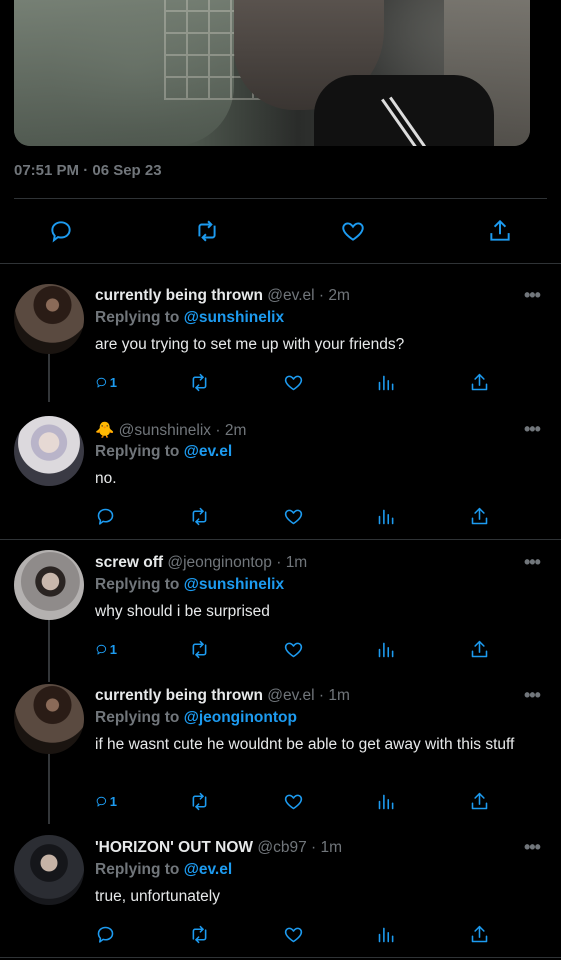 This screenshot has height=960, width=561. I want to click on handle: @jeonginontop, so click(219, 562).